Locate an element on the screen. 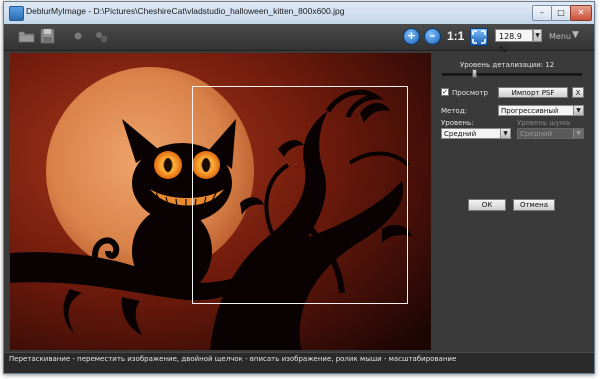  zoom-dropdown-icon: ▼ is located at coordinates (537, 35).